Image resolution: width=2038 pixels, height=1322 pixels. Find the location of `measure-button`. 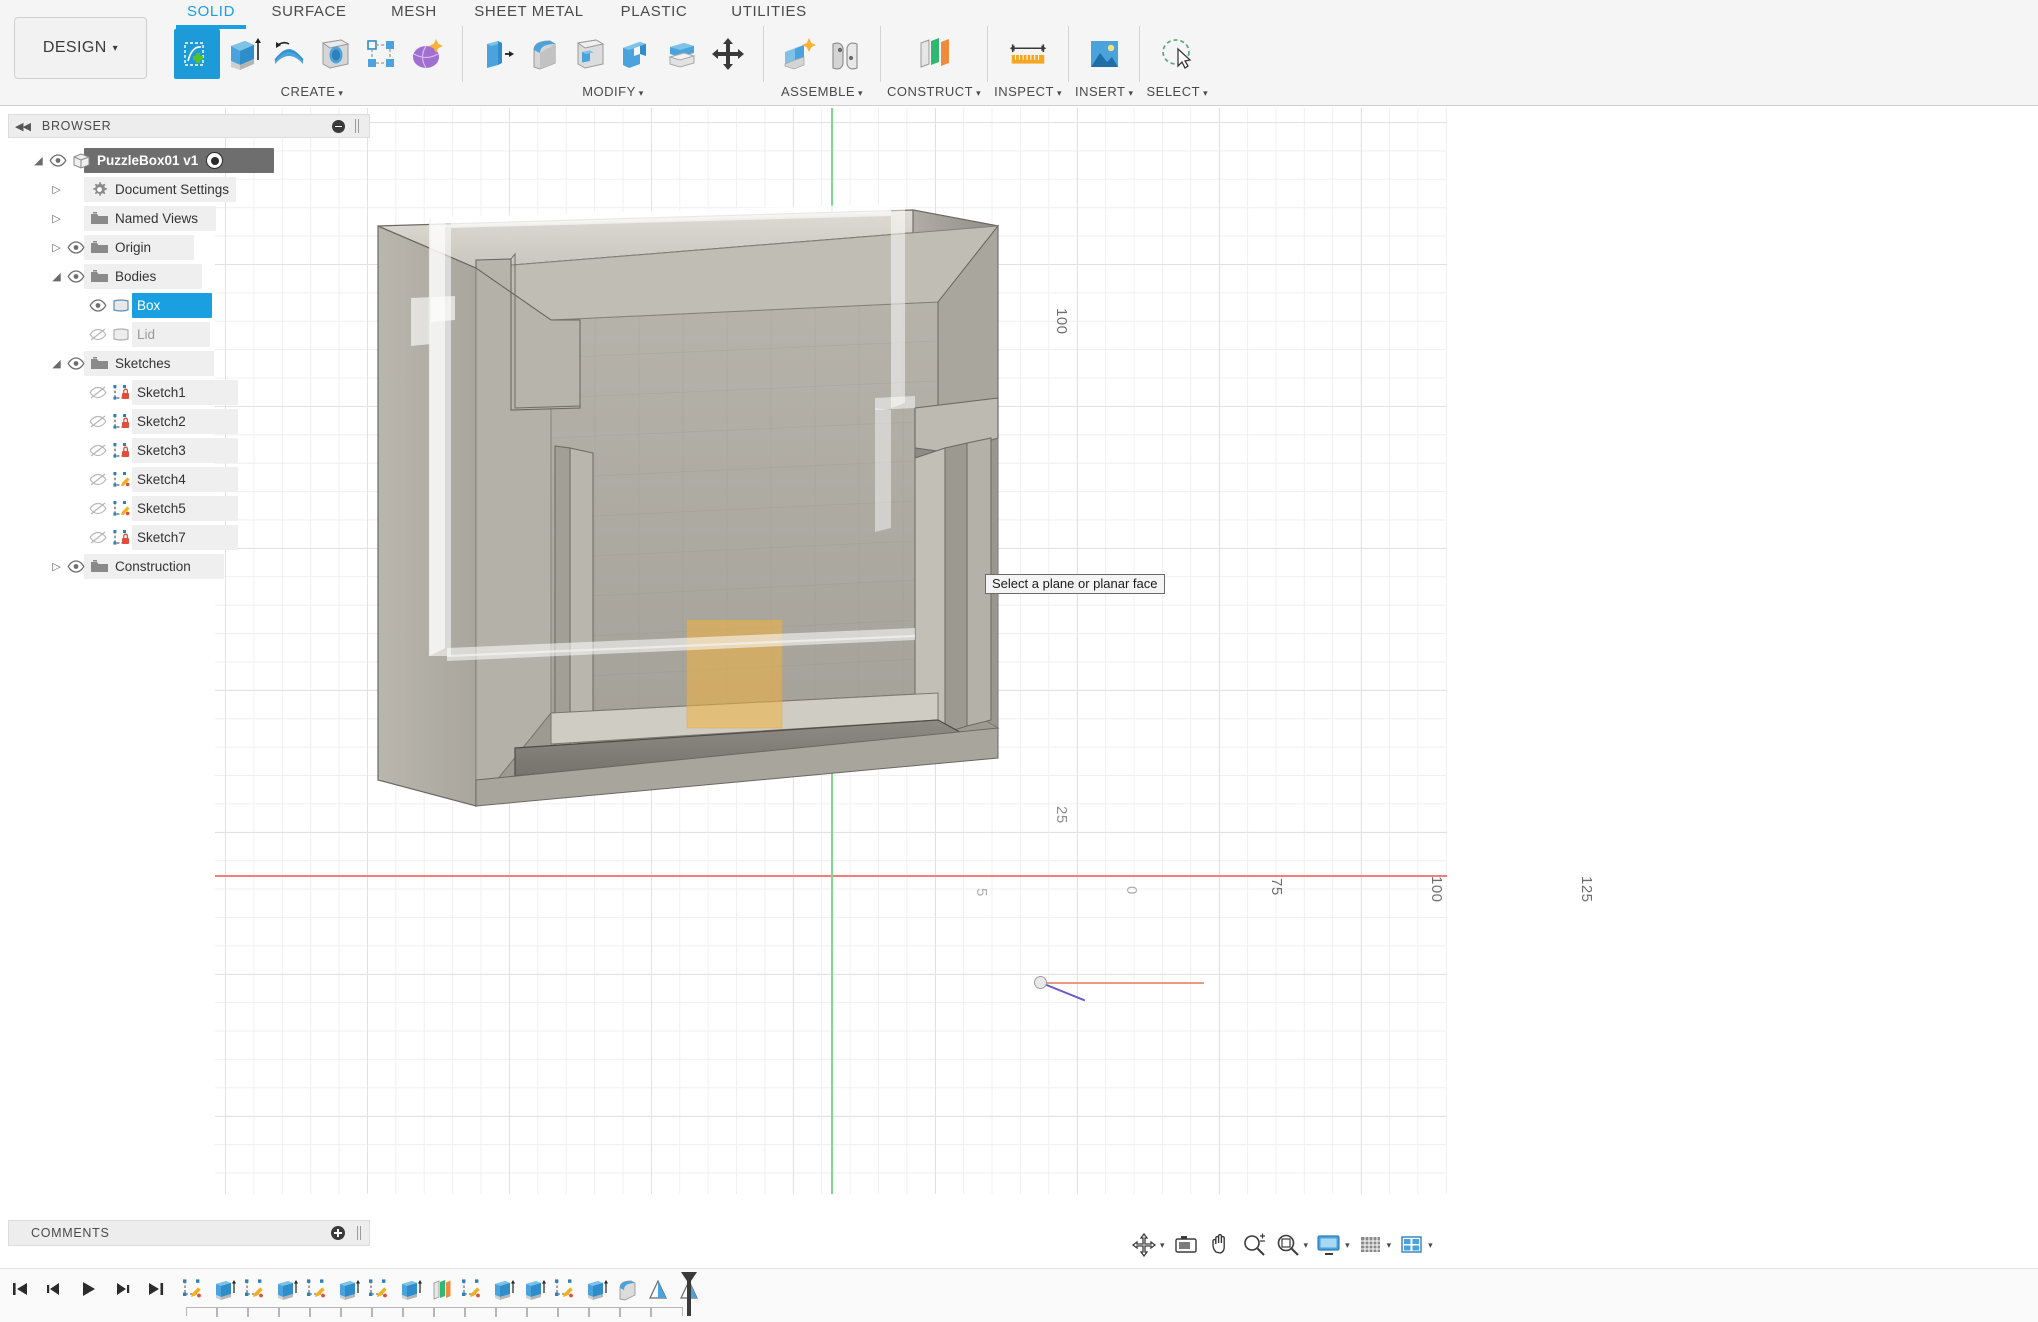

measure-button is located at coordinates (1028, 54).